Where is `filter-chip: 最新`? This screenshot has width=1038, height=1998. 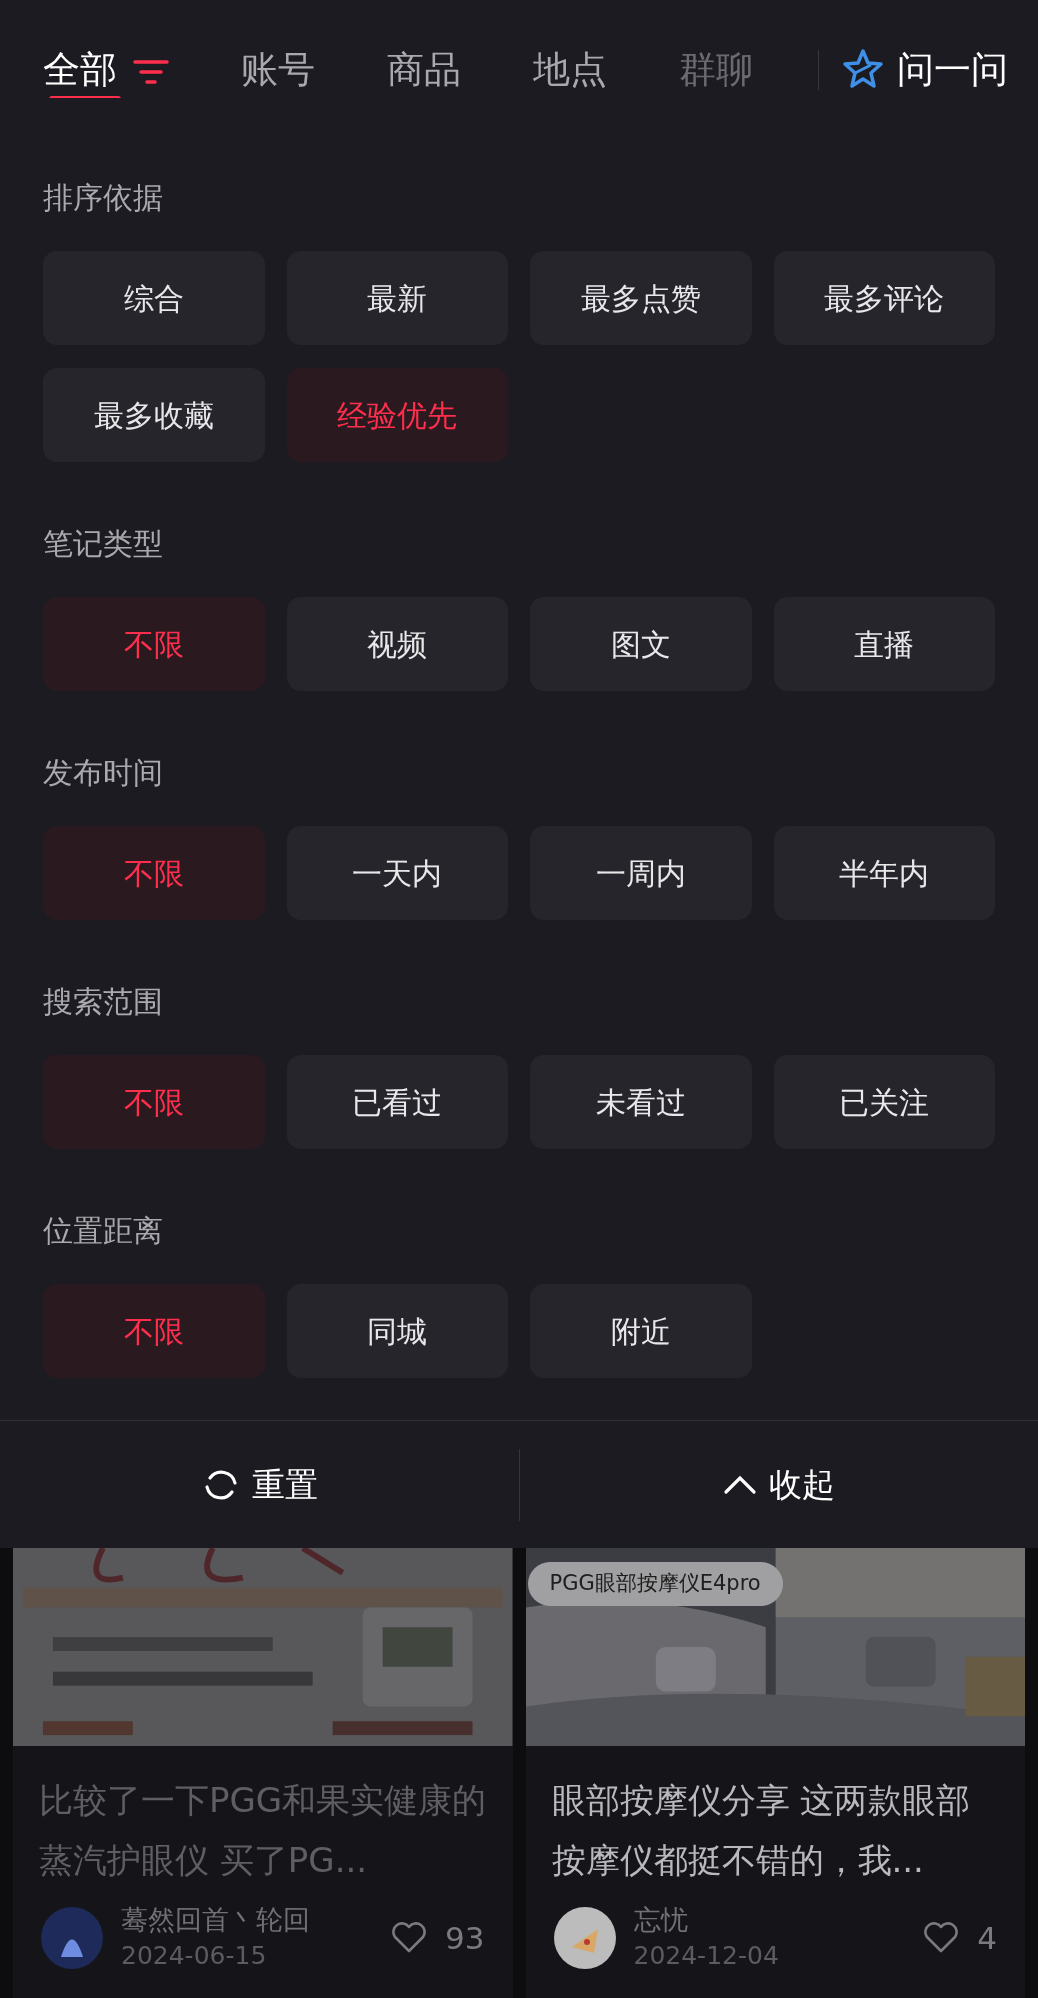 filter-chip: 最新 is located at coordinates (397, 298).